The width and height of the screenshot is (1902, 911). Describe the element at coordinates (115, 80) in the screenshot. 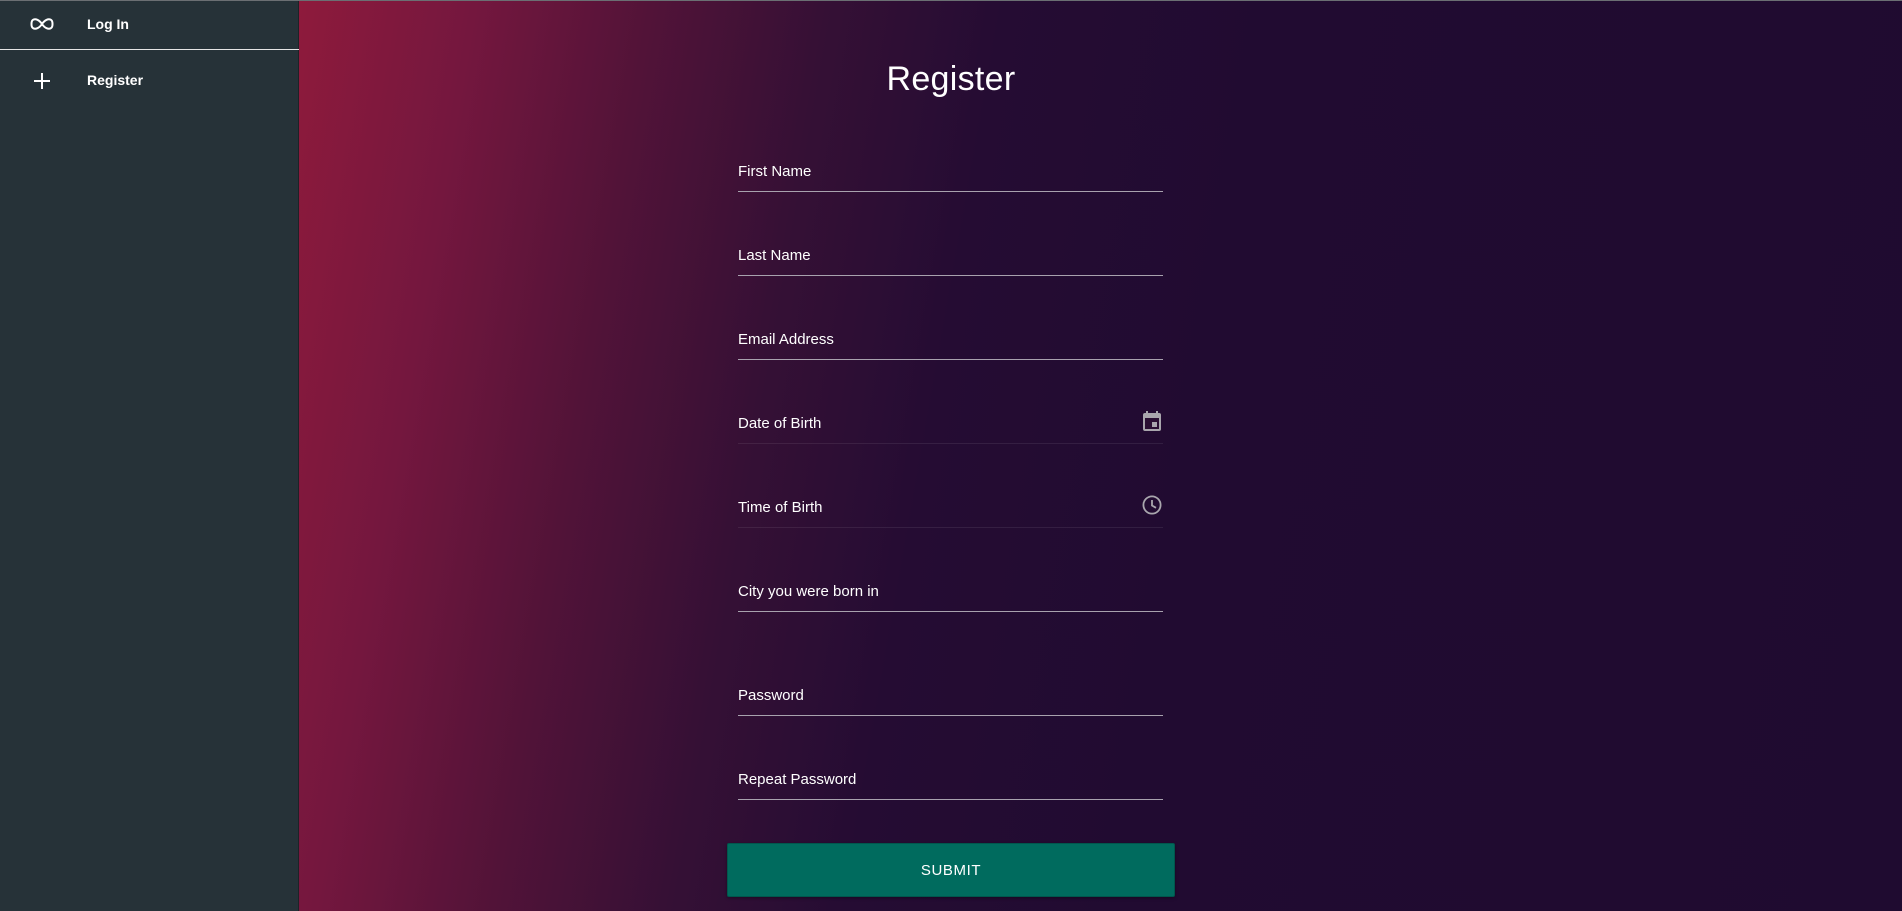

I see `sidebar-item-label: Register` at that location.